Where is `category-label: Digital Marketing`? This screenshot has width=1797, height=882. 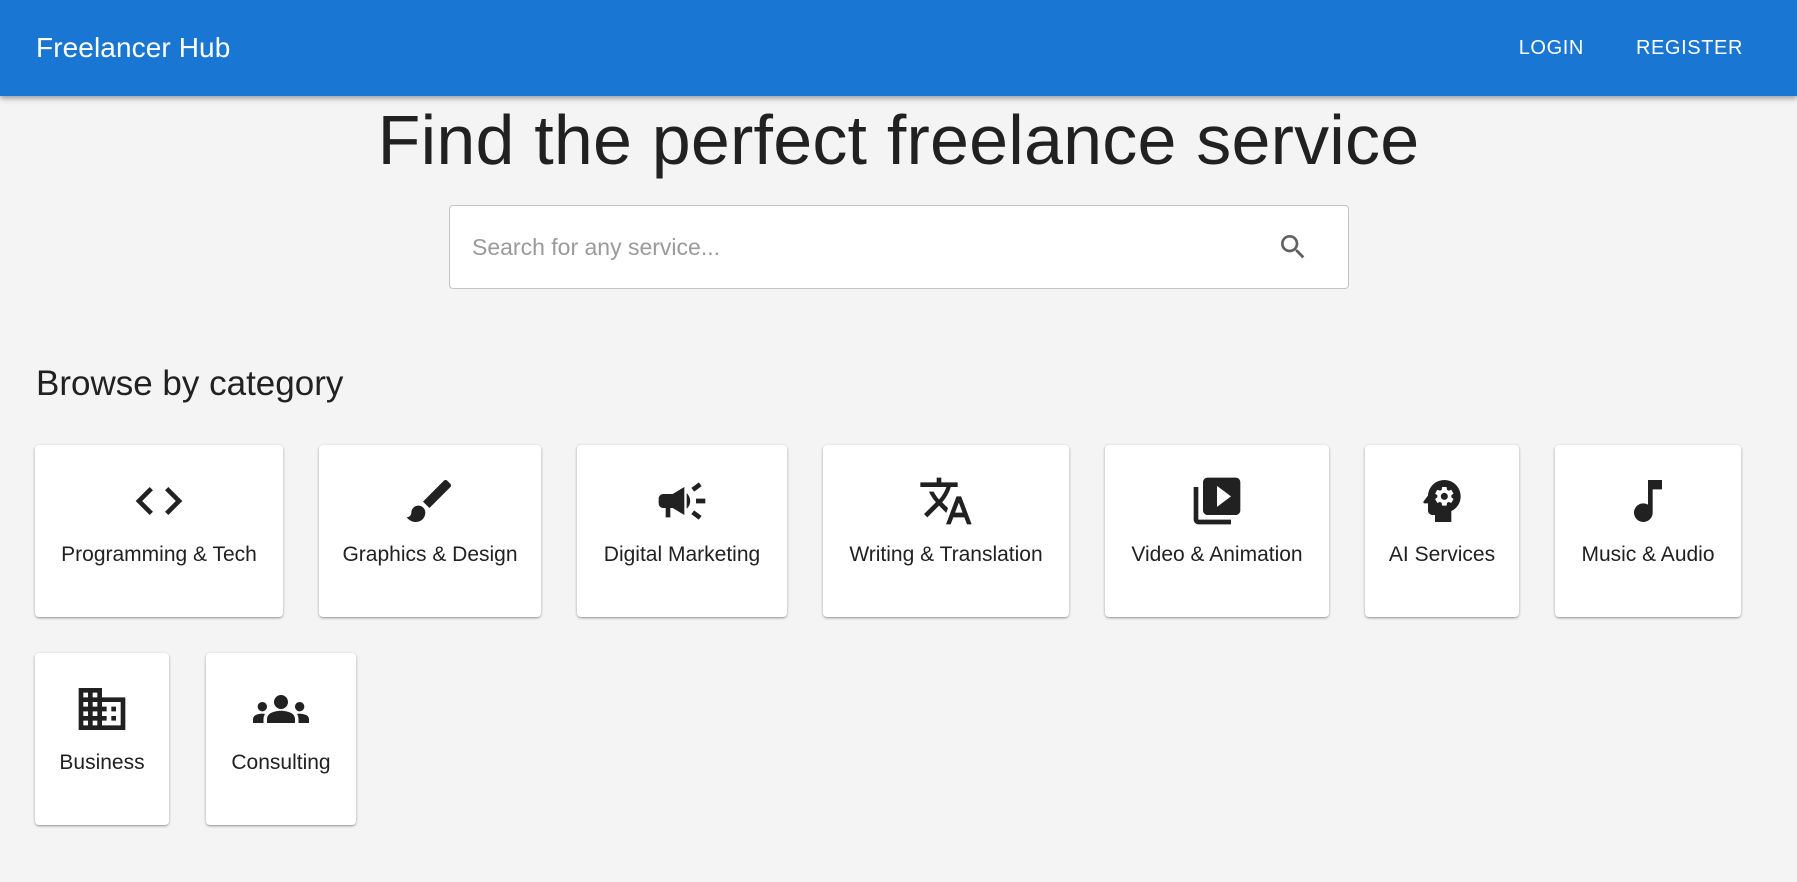
category-label: Digital Marketing is located at coordinates (682, 554).